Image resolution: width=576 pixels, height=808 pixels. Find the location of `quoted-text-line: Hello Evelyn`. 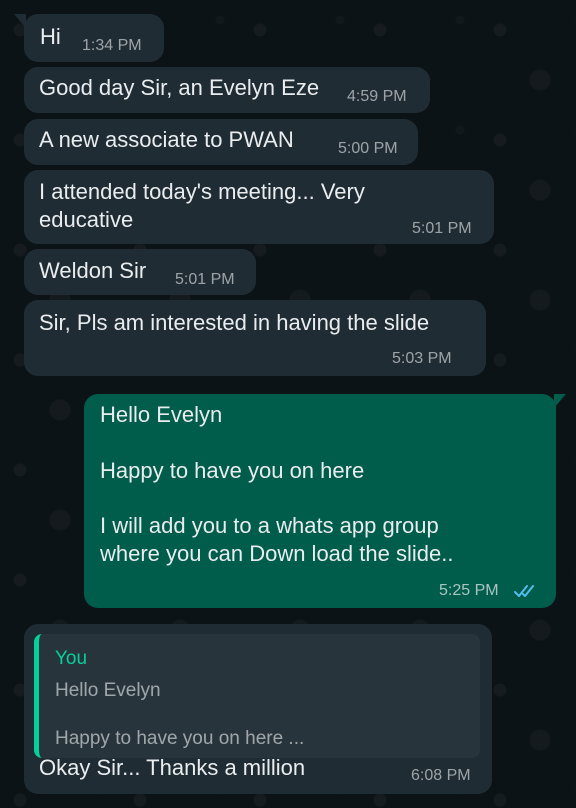

quoted-text-line: Hello Evelyn is located at coordinates (108, 690).